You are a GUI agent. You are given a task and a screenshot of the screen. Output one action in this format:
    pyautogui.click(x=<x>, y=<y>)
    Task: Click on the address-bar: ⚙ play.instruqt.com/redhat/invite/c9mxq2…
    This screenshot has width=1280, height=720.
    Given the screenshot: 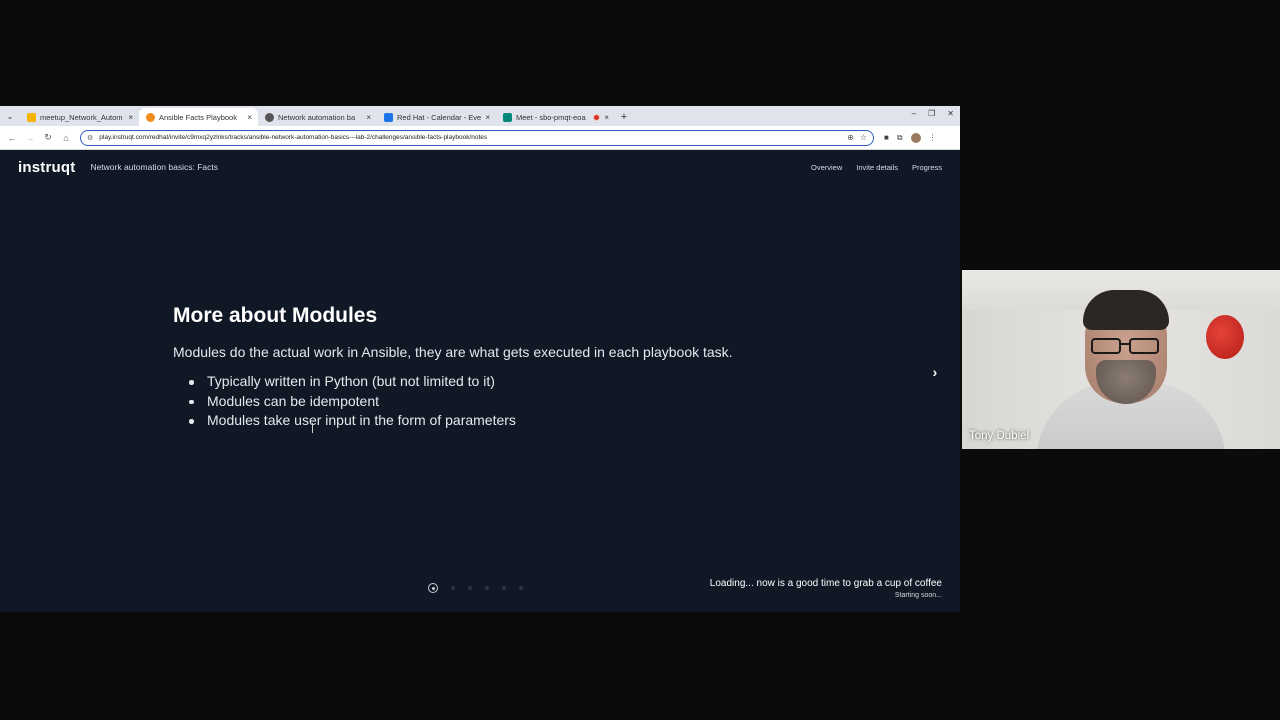 What is the action you would take?
    pyautogui.click(x=477, y=137)
    